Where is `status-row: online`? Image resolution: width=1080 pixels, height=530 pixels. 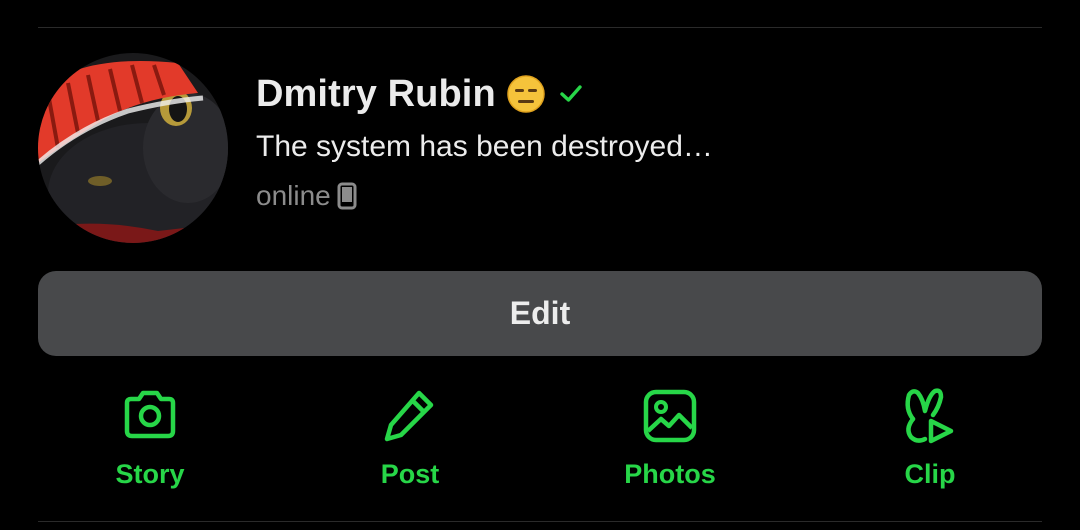
status-row: online is located at coordinates (306, 196).